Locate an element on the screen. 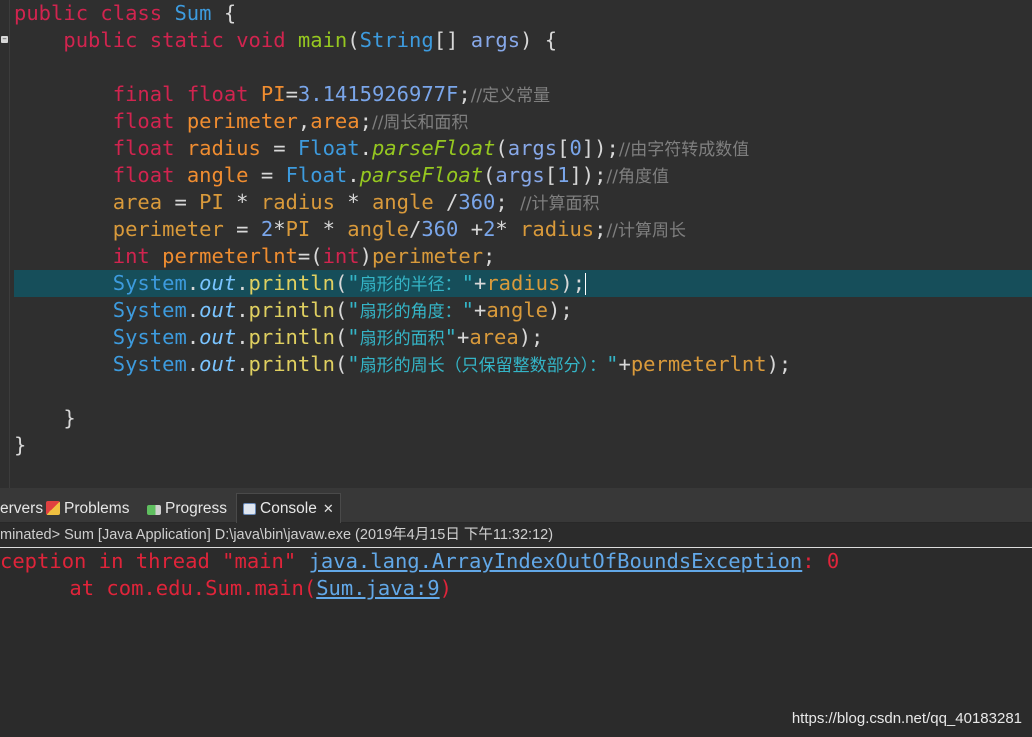  static-method: parseFloat is located at coordinates (433, 148).